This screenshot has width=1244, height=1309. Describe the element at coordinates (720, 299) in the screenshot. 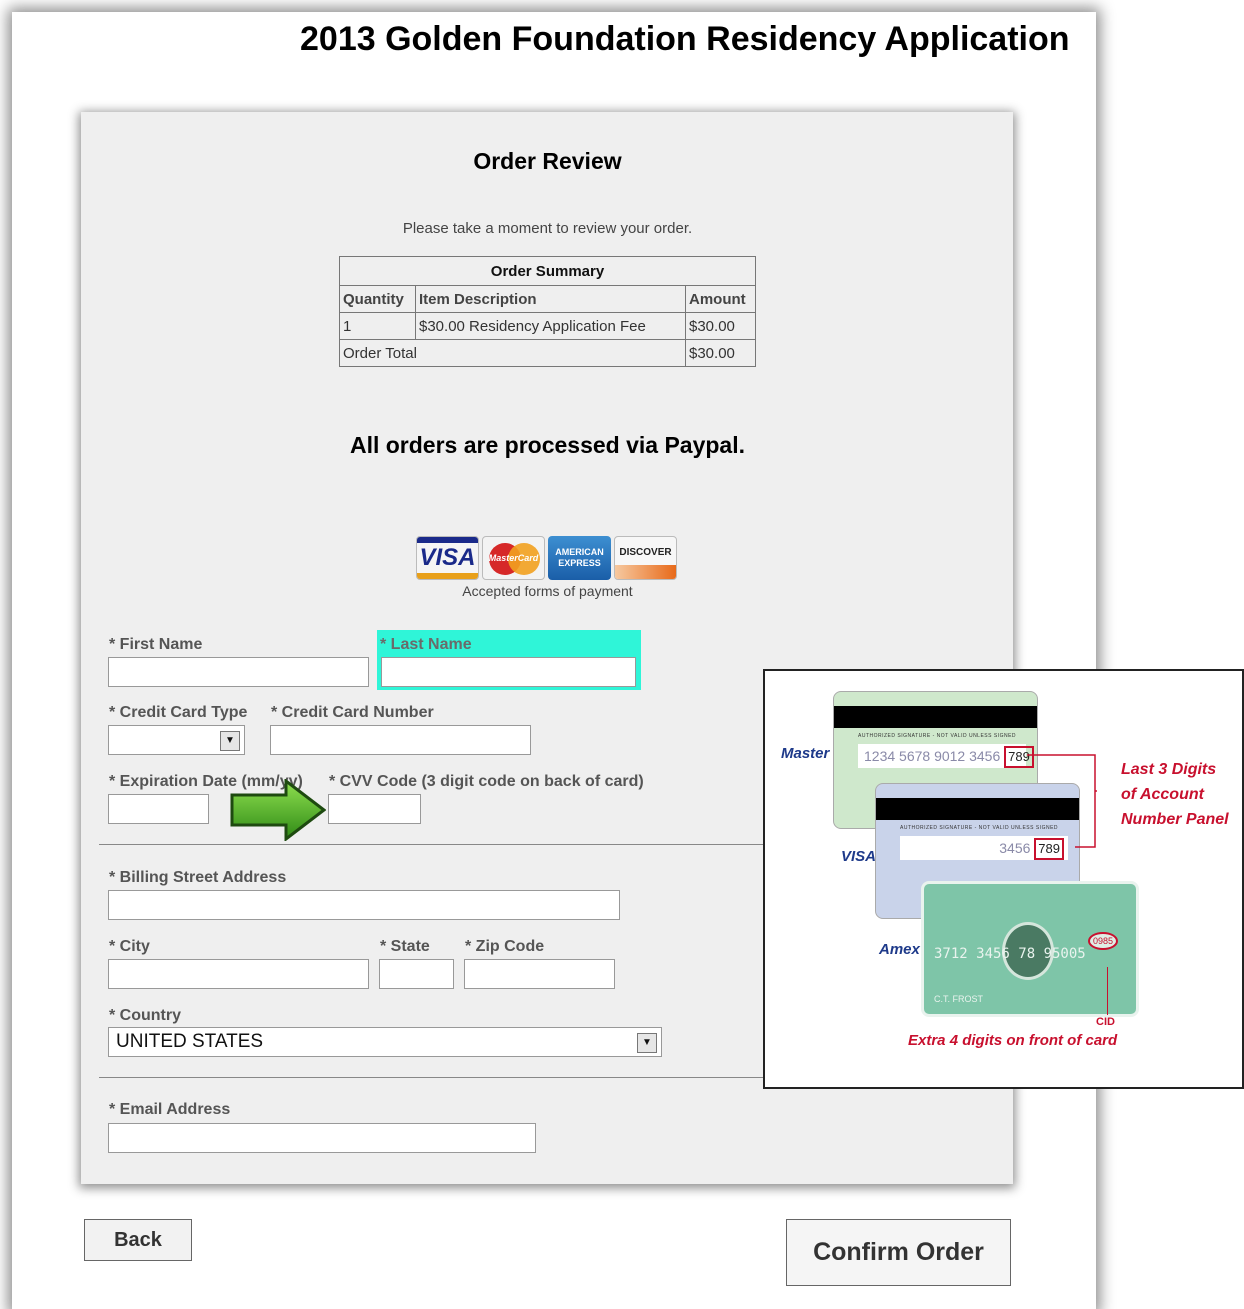

I see `column-header-amount: Amount` at that location.